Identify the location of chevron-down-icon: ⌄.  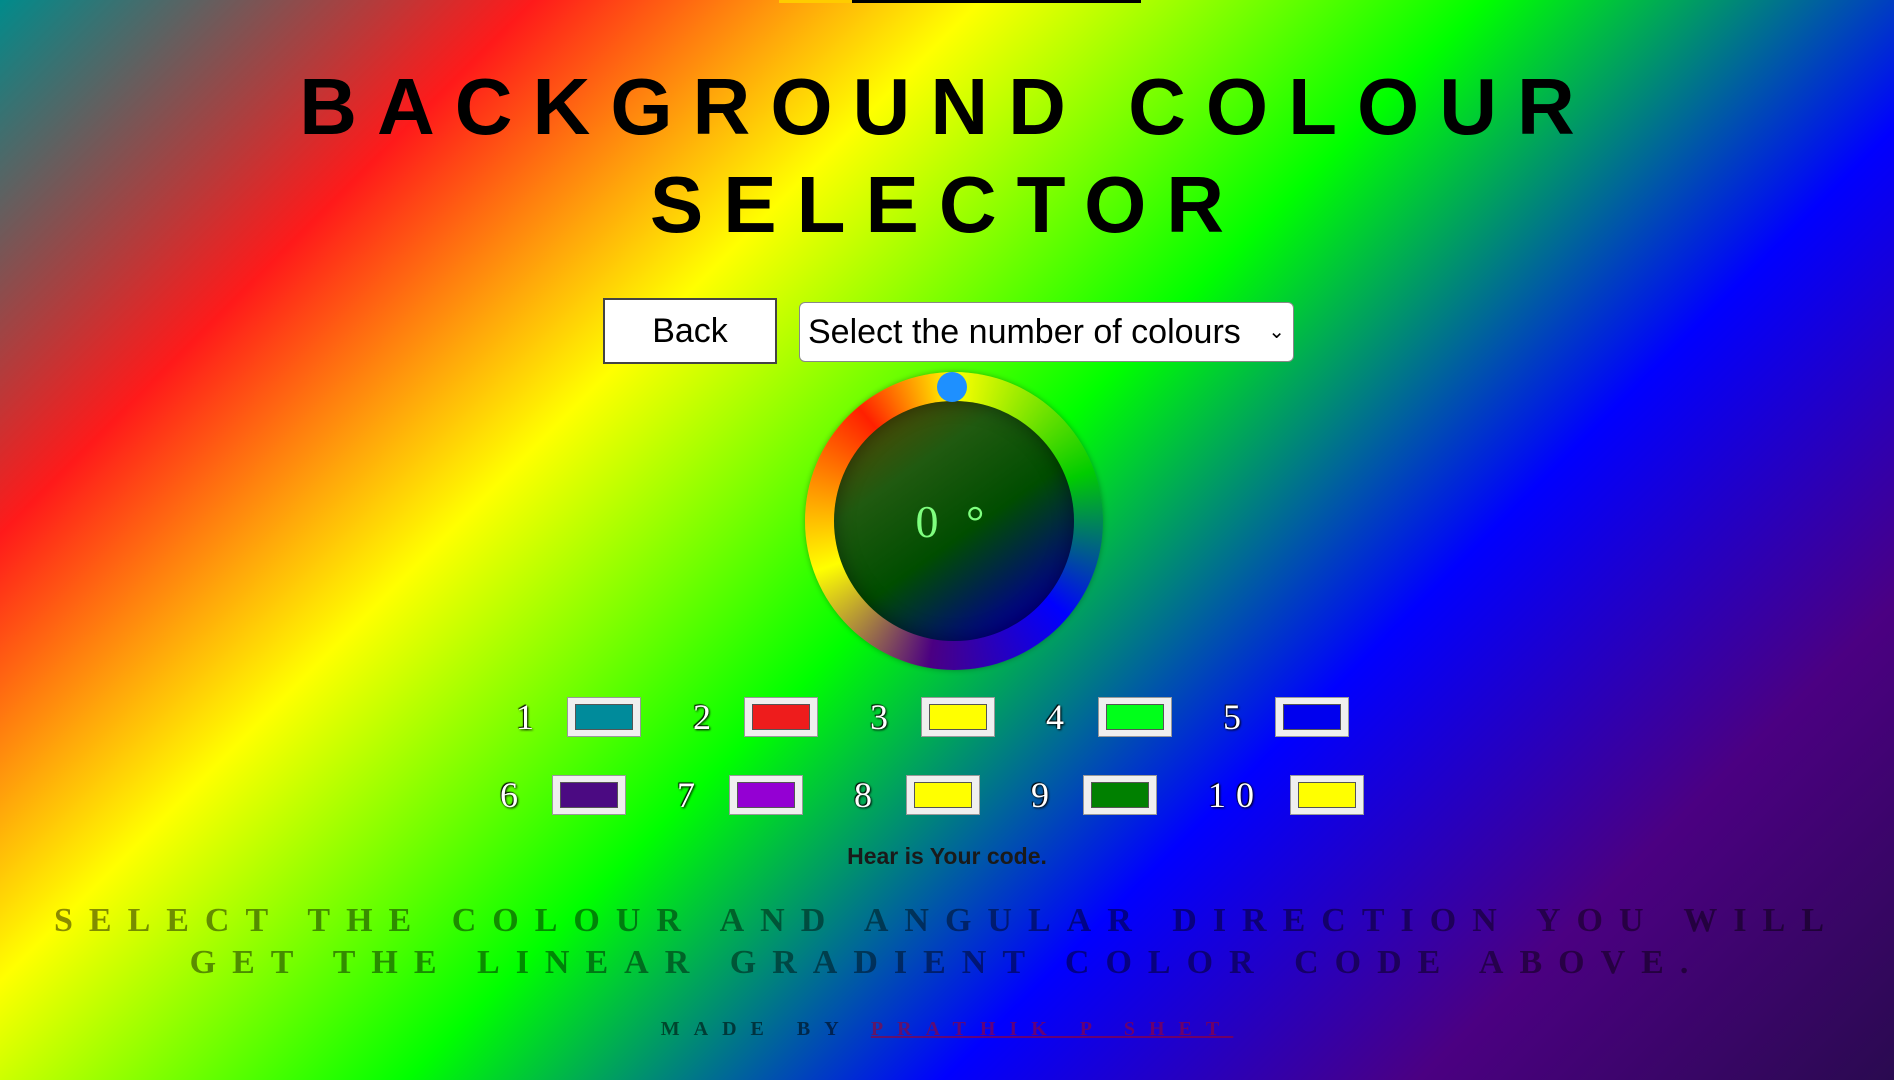
(1276, 332).